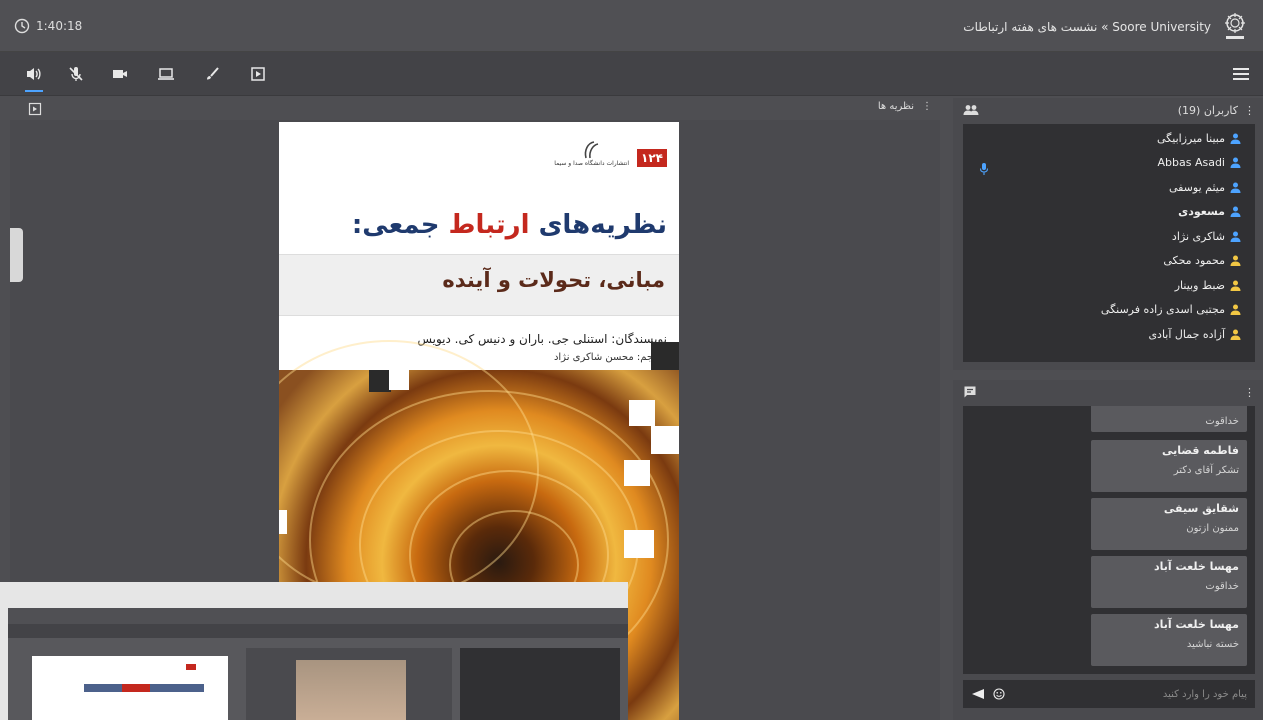  I want to click on camera-button, so click(120, 74).